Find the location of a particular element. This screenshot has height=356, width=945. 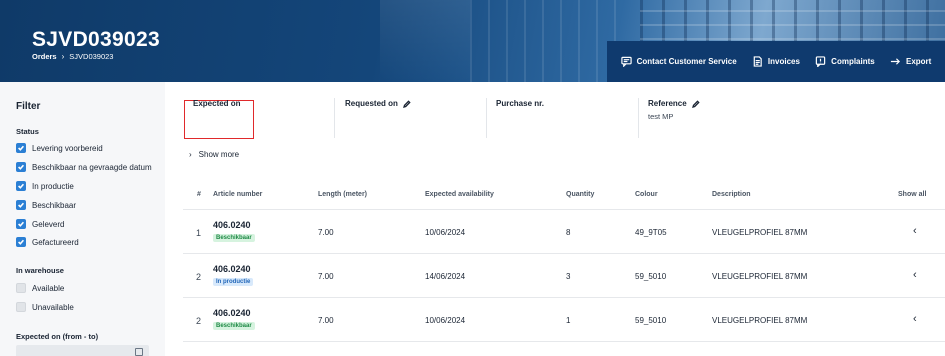

availability-value: 14/06/2024 is located at coordinates (445, 276).